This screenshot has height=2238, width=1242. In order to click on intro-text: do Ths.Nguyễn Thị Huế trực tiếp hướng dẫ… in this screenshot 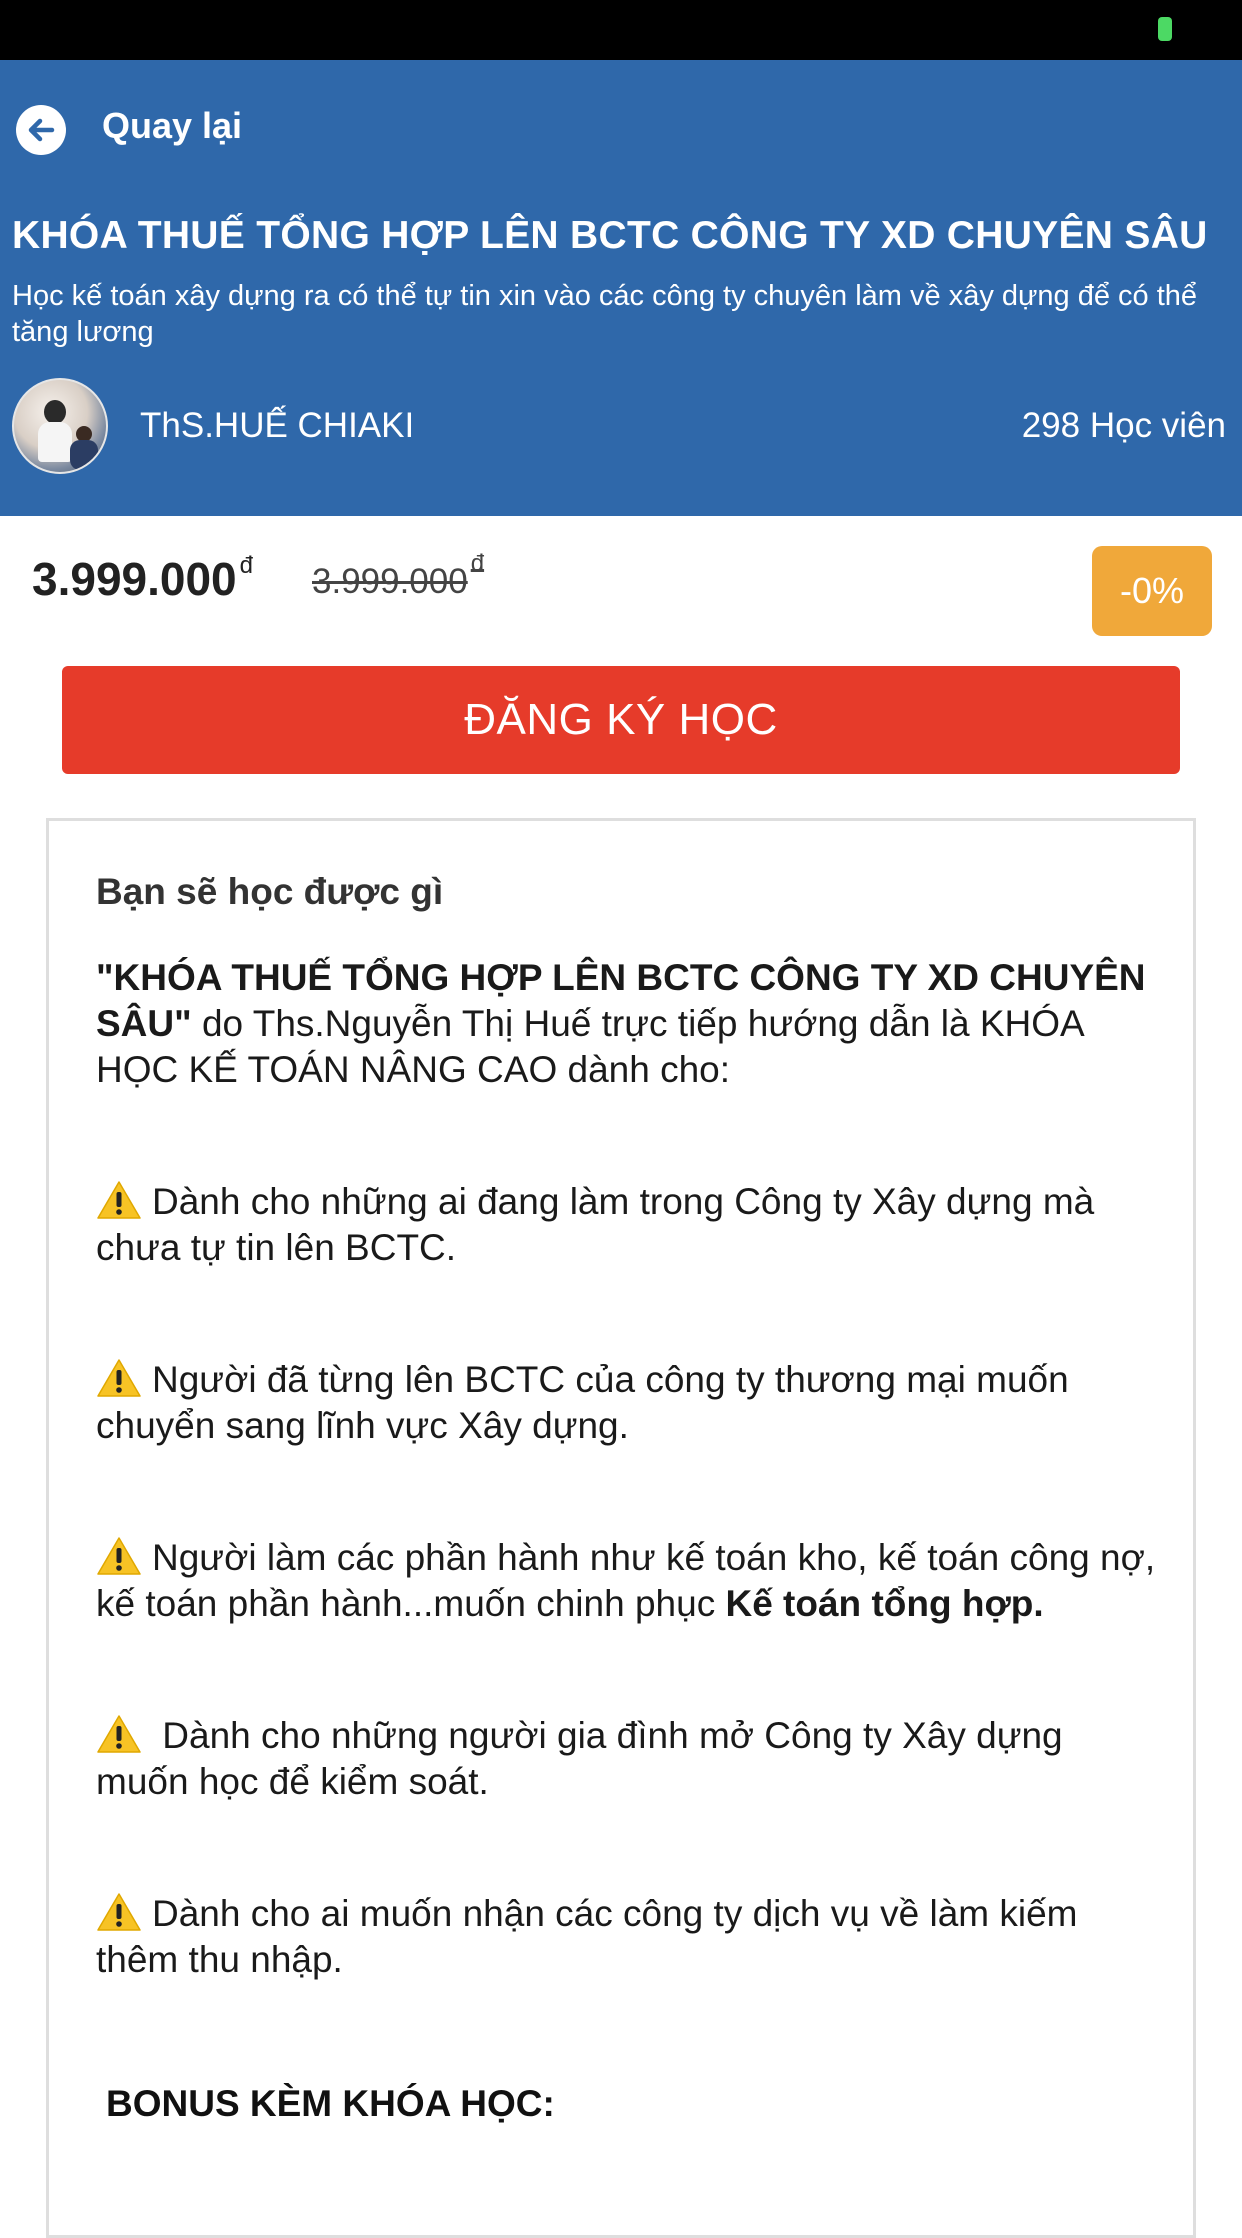, I will do `click(589, 1046)`.